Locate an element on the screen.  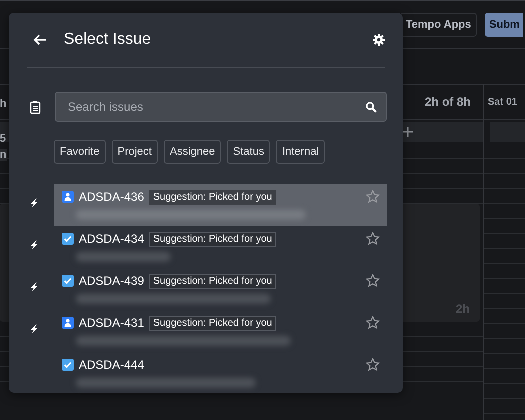
issue-item: ADSDA-444 is located at coordinates (220, 373).